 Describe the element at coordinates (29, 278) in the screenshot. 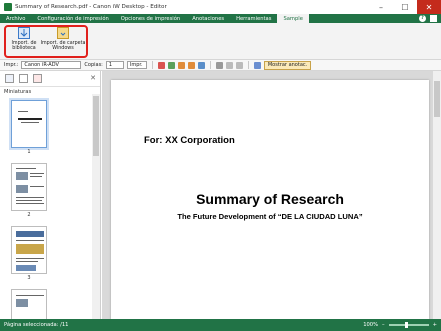

I see `thumbnail-number: 3` at that location.